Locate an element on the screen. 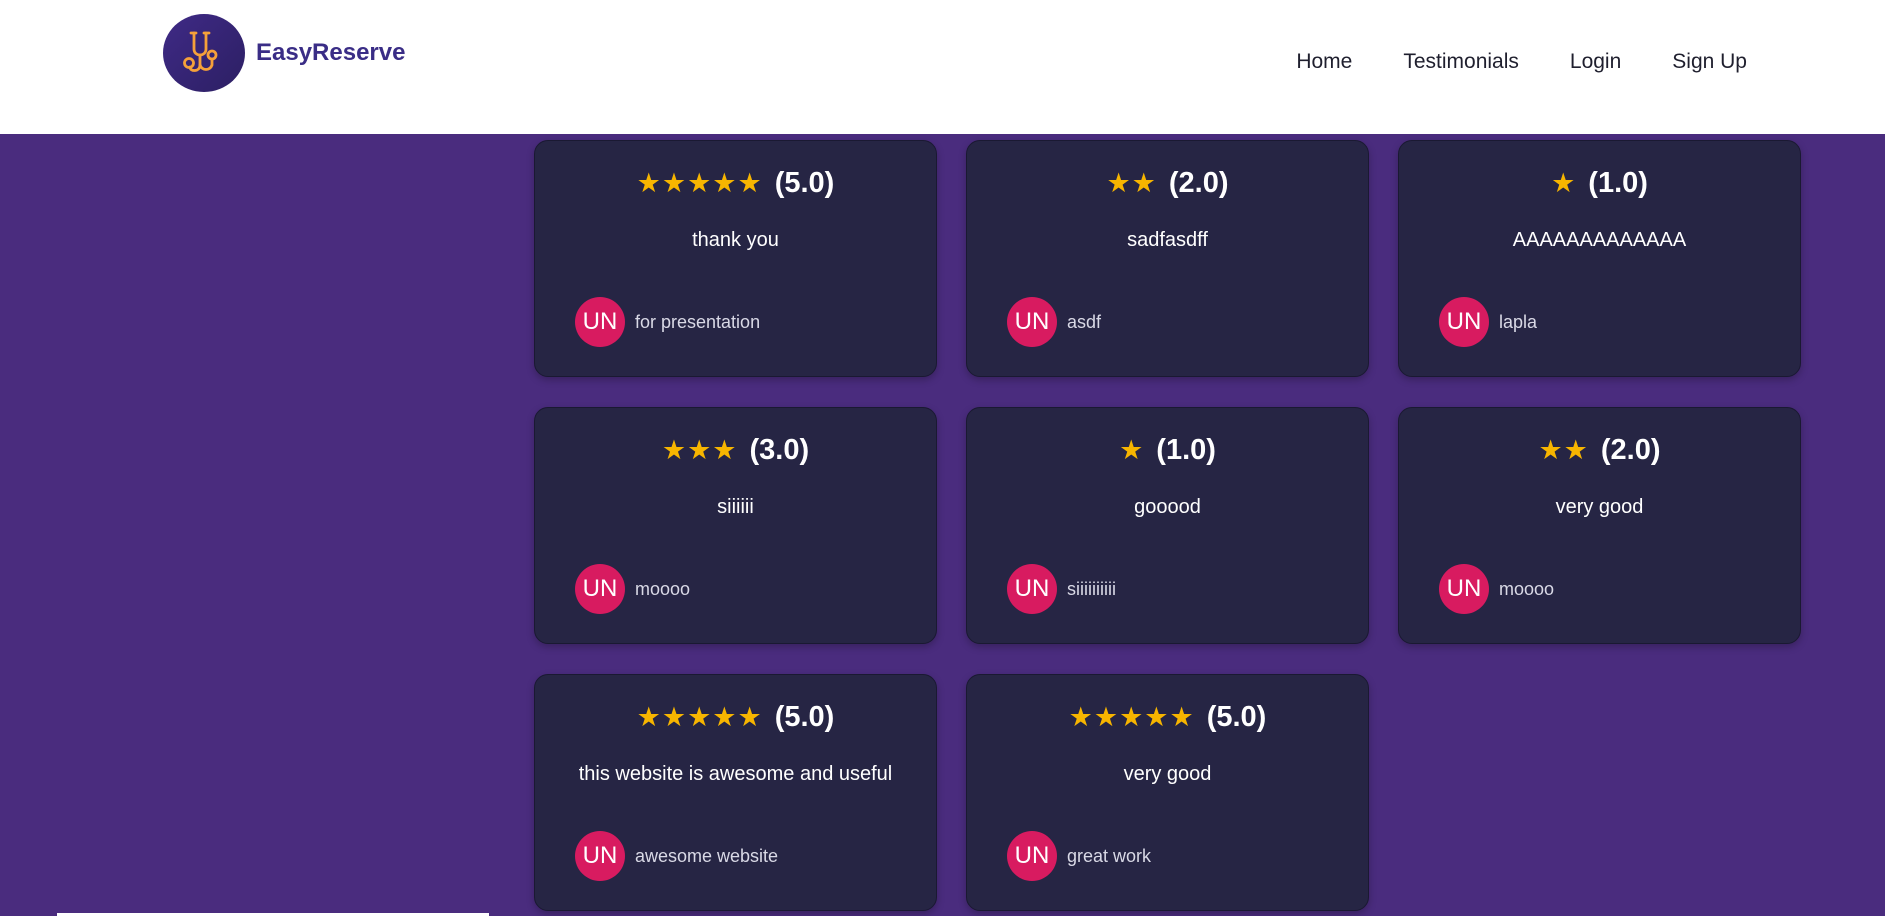  nav-home-link: Home is located at coordinates (1324, 62).